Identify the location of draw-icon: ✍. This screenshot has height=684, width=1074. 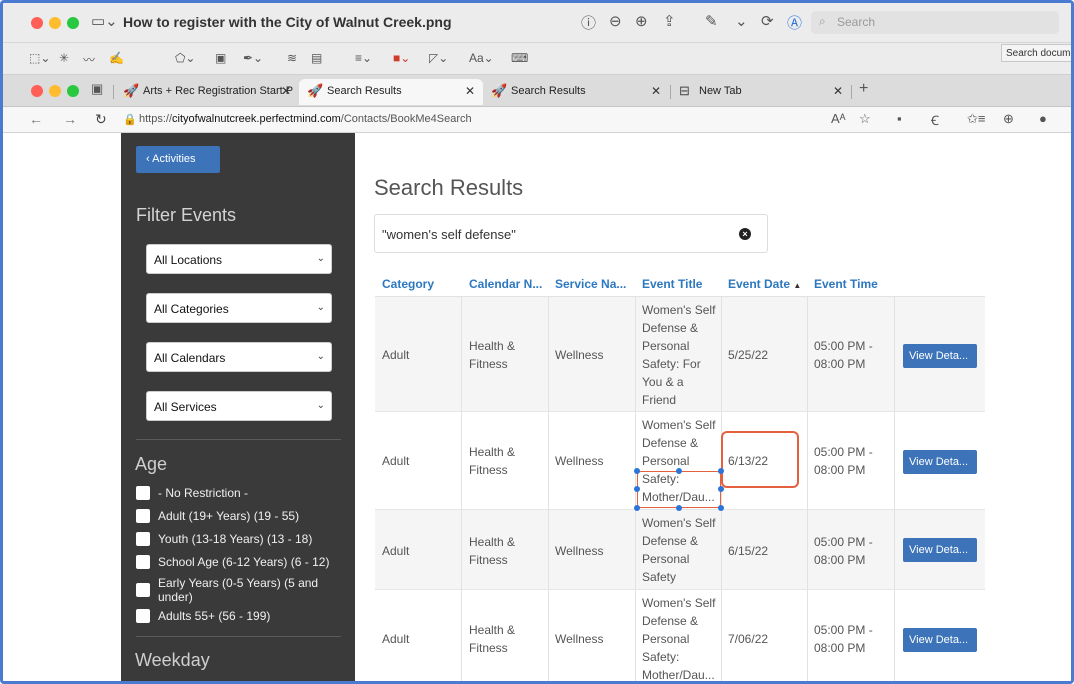
(116, 58).